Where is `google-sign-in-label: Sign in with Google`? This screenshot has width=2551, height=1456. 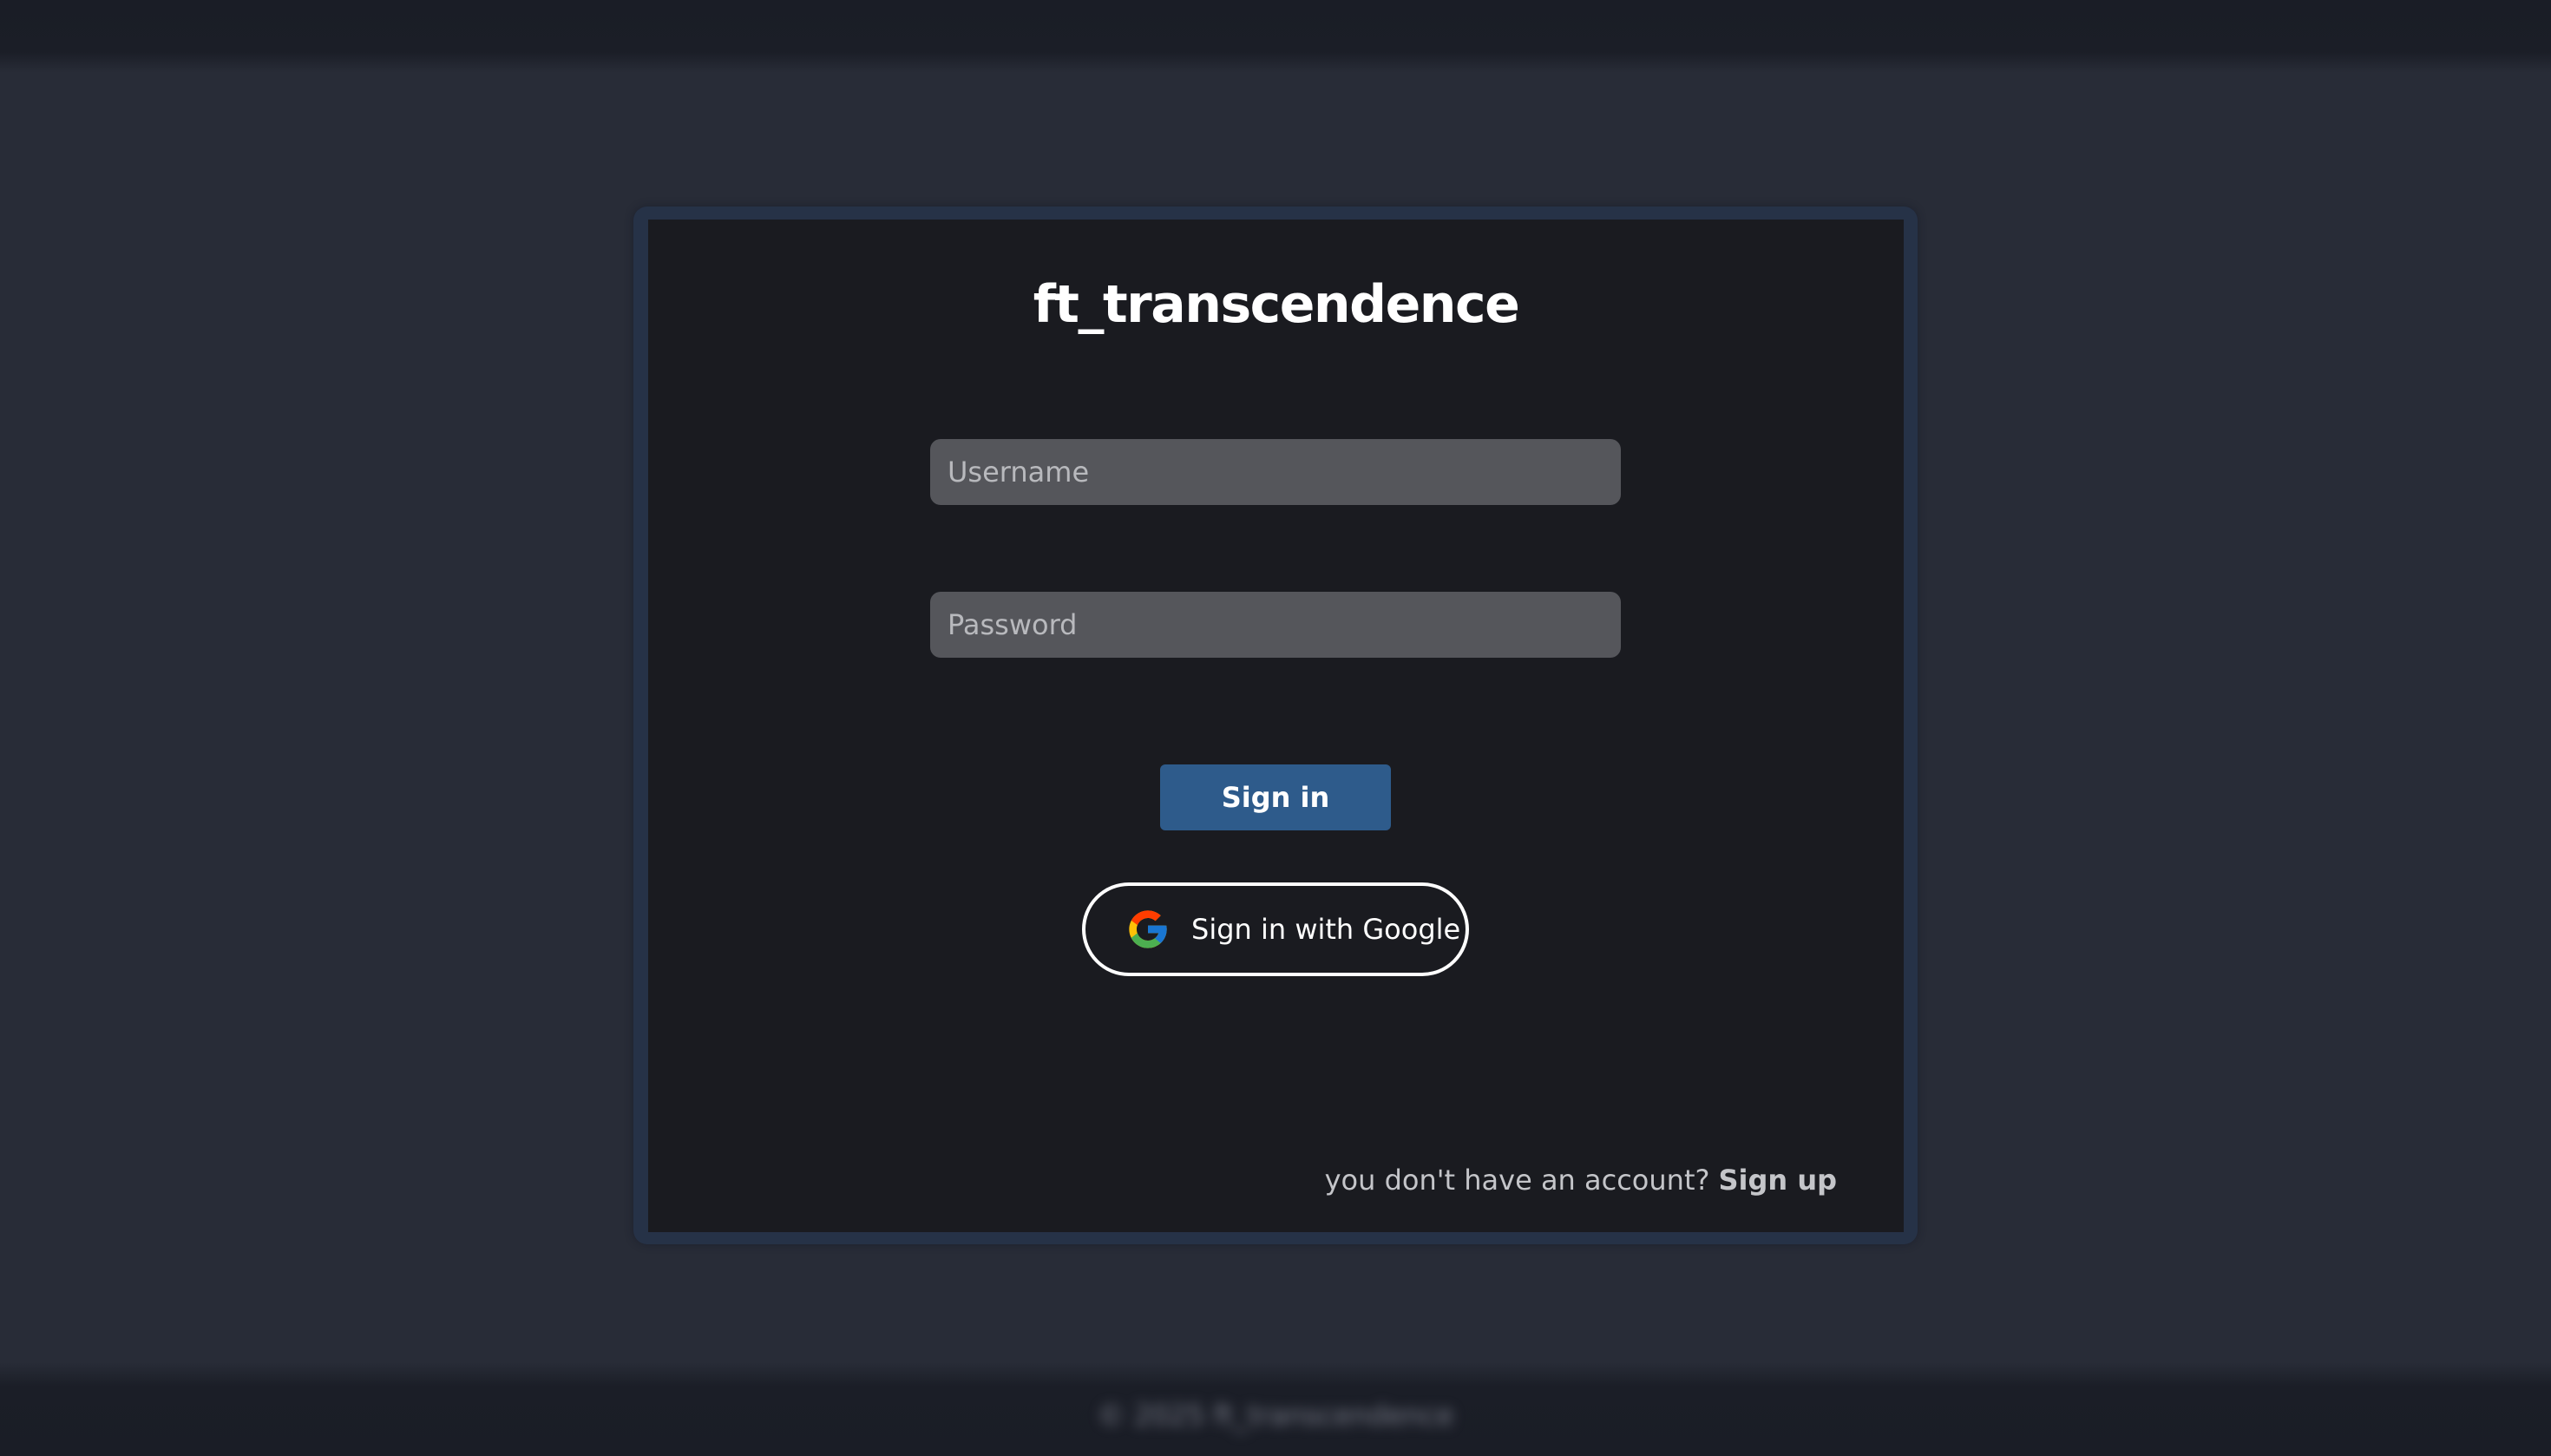
google-sign-in-label: Sign in with Google is located at coordinates (1326, 929).